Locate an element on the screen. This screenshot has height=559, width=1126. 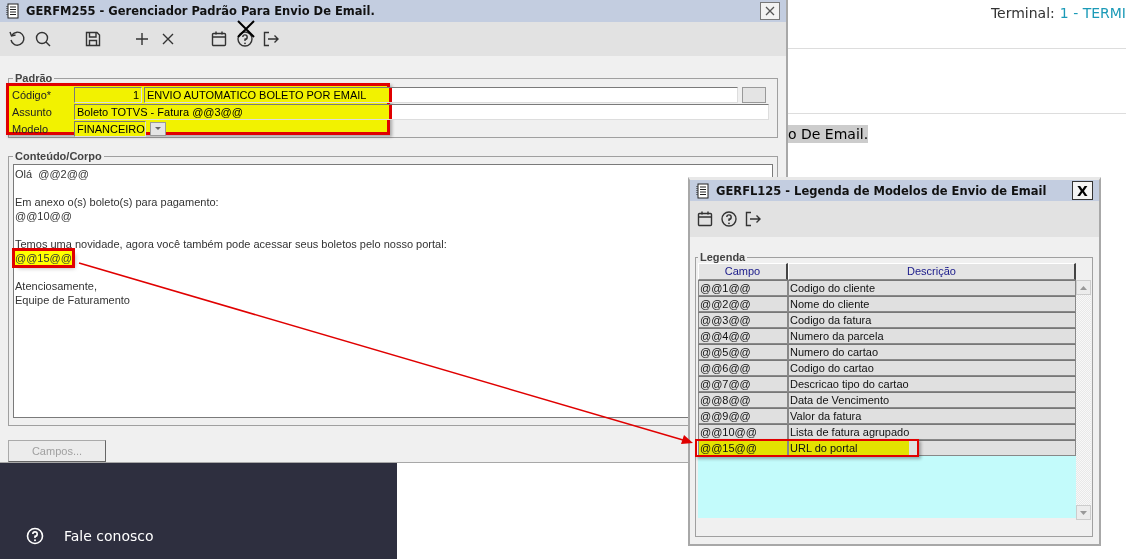
table-row: @@1@@ Codigo do cliente is located at coordinates (887, 288).